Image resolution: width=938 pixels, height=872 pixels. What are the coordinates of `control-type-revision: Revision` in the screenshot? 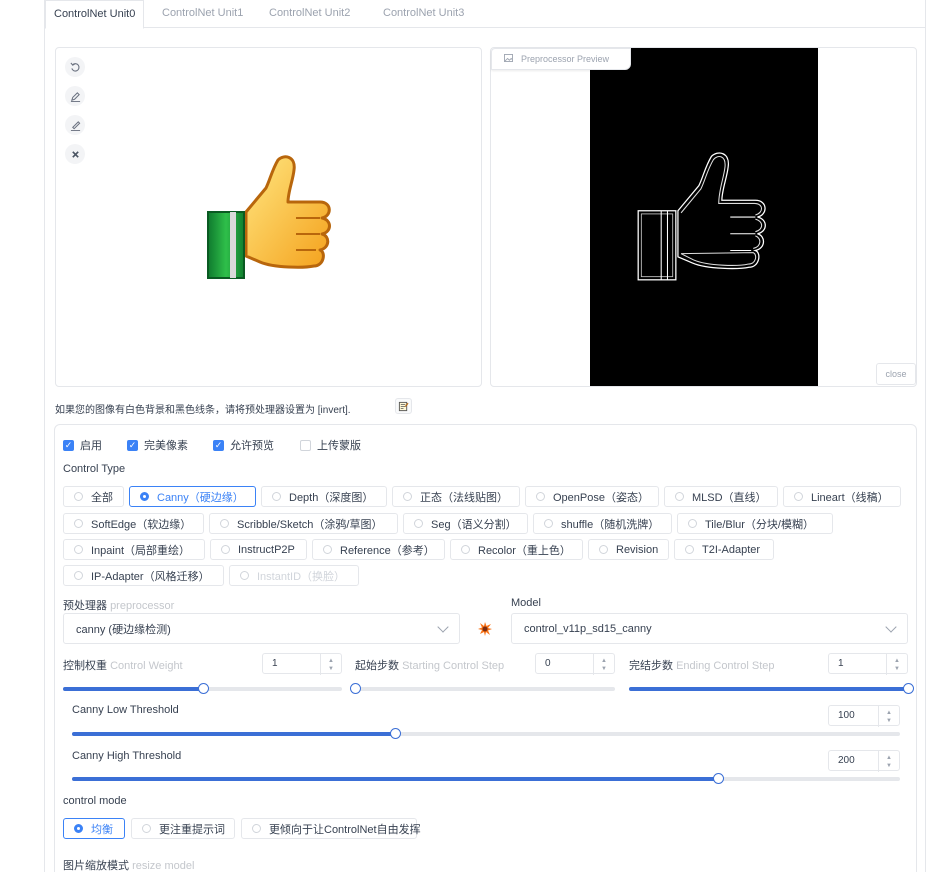 It's located at (628, 549).